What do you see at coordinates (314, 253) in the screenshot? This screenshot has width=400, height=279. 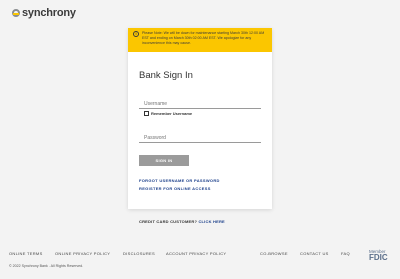 I see `footer-link-contact-us: CONTACT US` at bounding box center [314, 253].